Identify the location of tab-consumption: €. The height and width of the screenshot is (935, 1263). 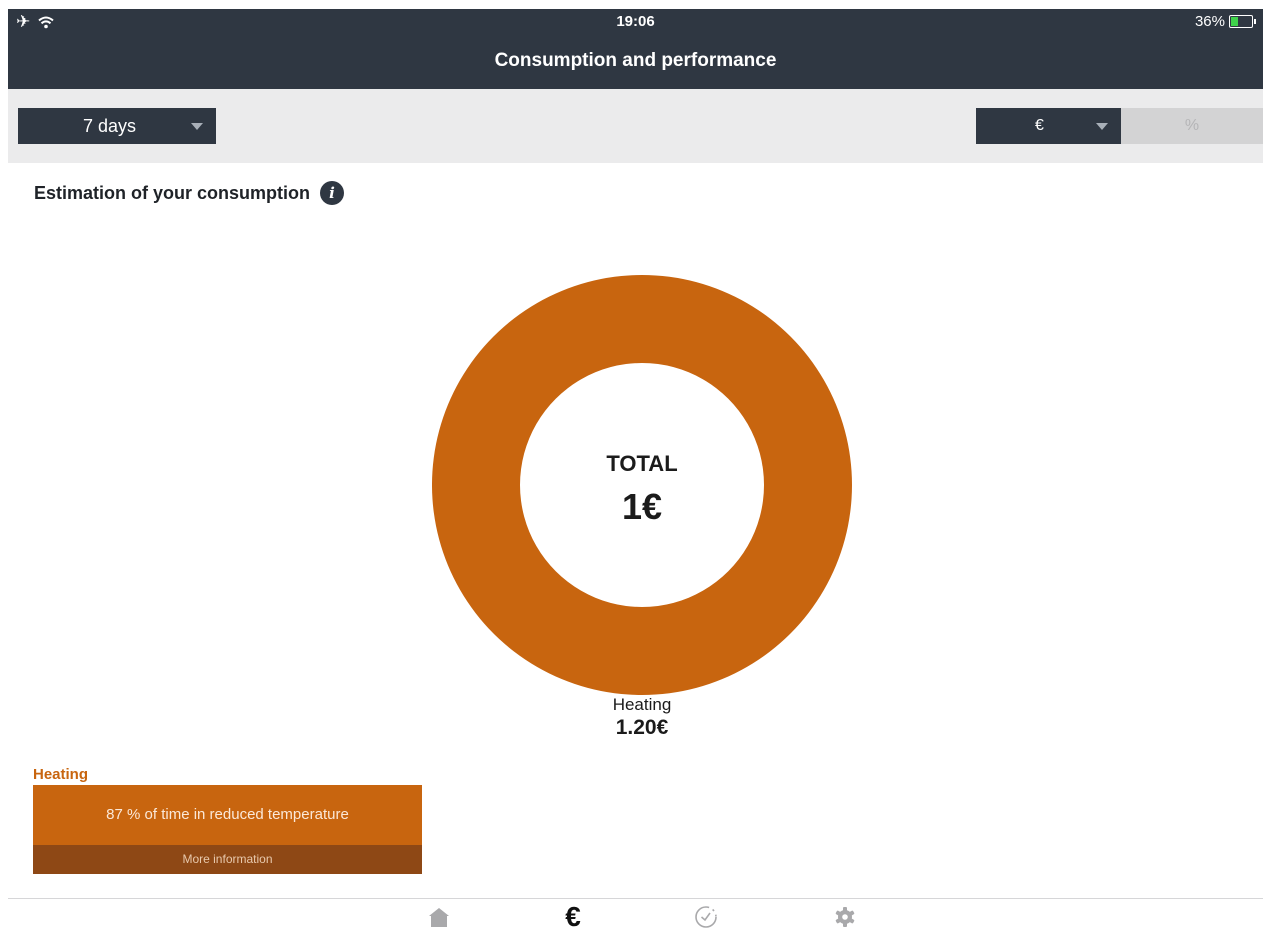
(573, 917).